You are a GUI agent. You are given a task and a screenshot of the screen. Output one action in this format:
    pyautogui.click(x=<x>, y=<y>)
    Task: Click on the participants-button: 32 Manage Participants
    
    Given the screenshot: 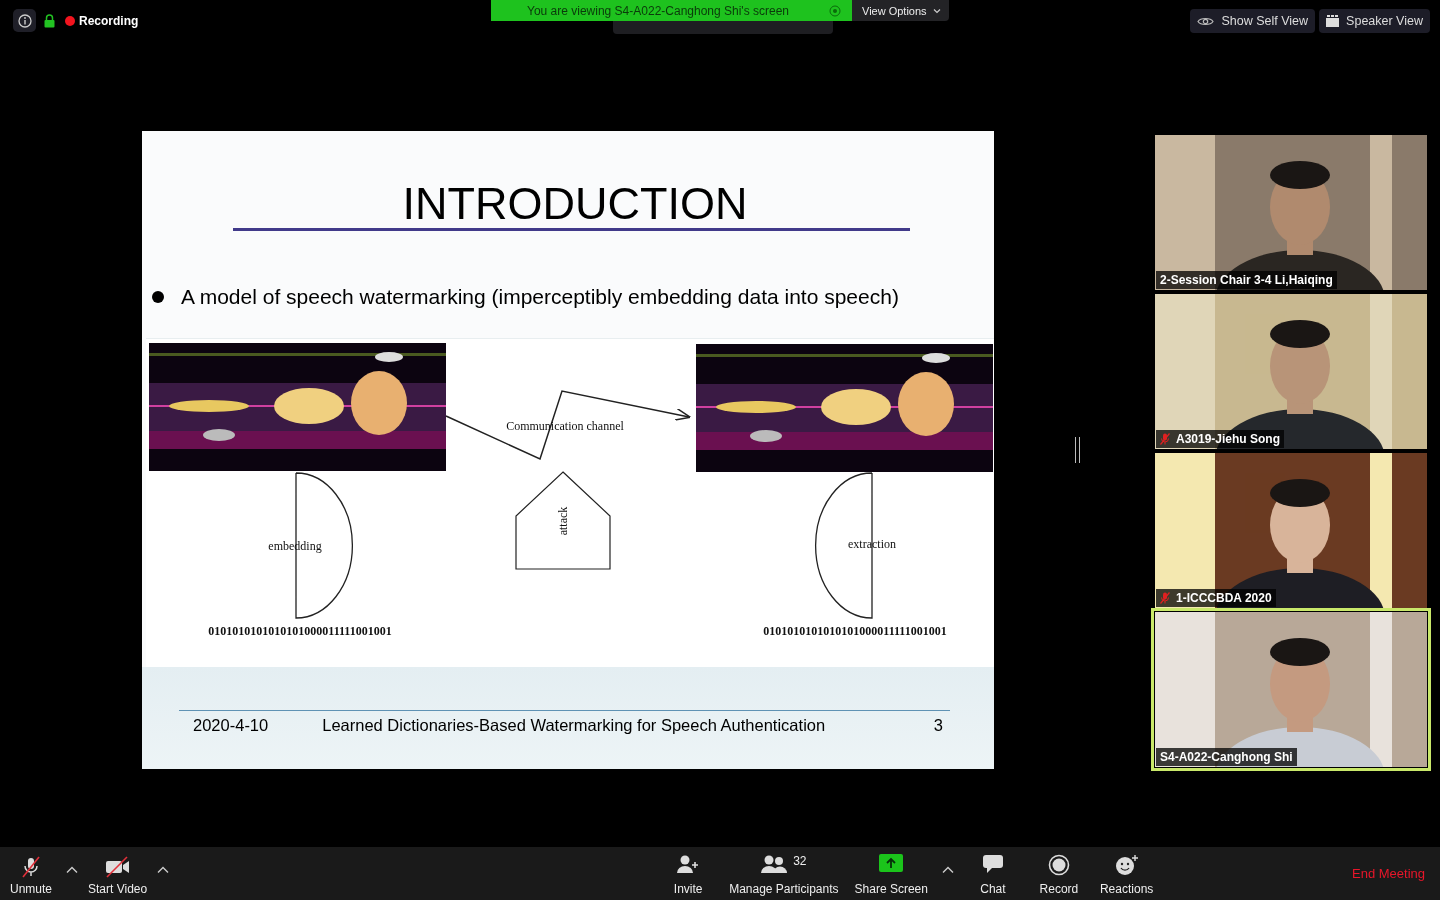 What is the action you would take?
    pyautogui.click(x=784, y=873)
    